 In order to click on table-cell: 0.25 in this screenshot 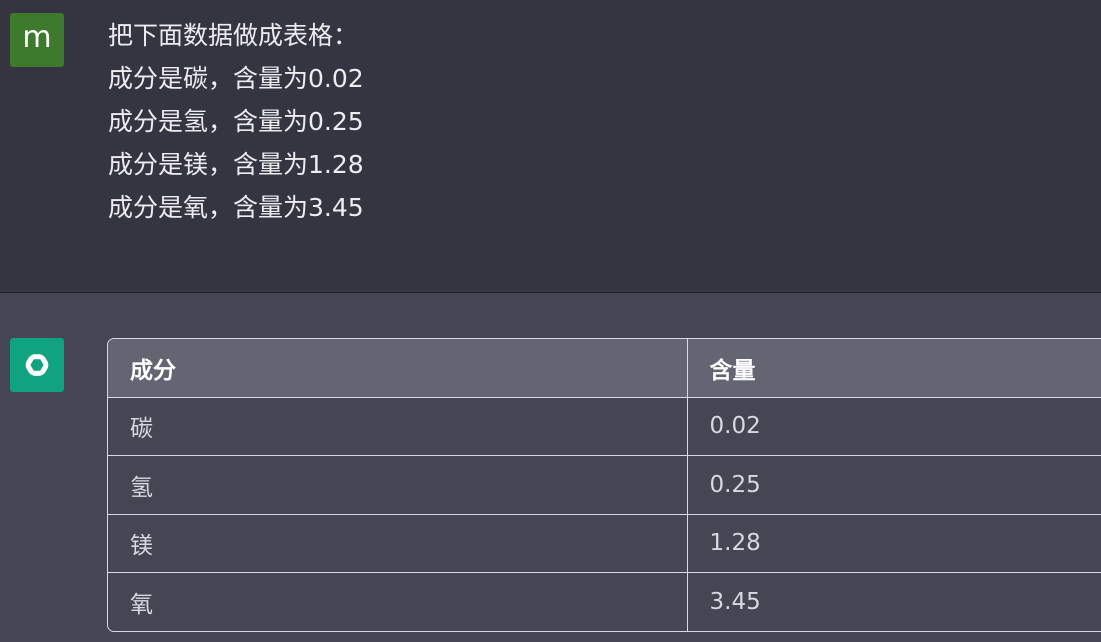, I will do `click(893, 484)`.